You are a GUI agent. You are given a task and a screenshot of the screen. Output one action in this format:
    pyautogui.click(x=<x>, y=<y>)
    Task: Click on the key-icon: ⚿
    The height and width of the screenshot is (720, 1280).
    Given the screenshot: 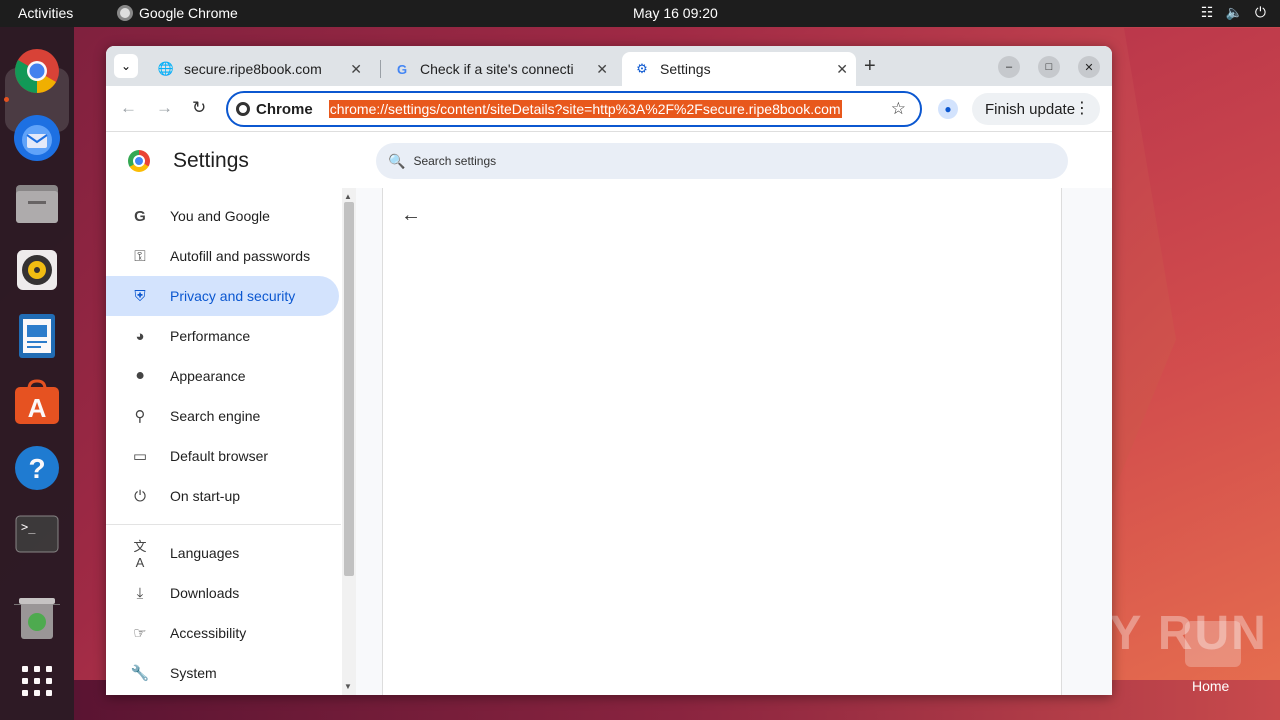 What is the action you would take?
    pyautogui.click(x=140, y=256)
    